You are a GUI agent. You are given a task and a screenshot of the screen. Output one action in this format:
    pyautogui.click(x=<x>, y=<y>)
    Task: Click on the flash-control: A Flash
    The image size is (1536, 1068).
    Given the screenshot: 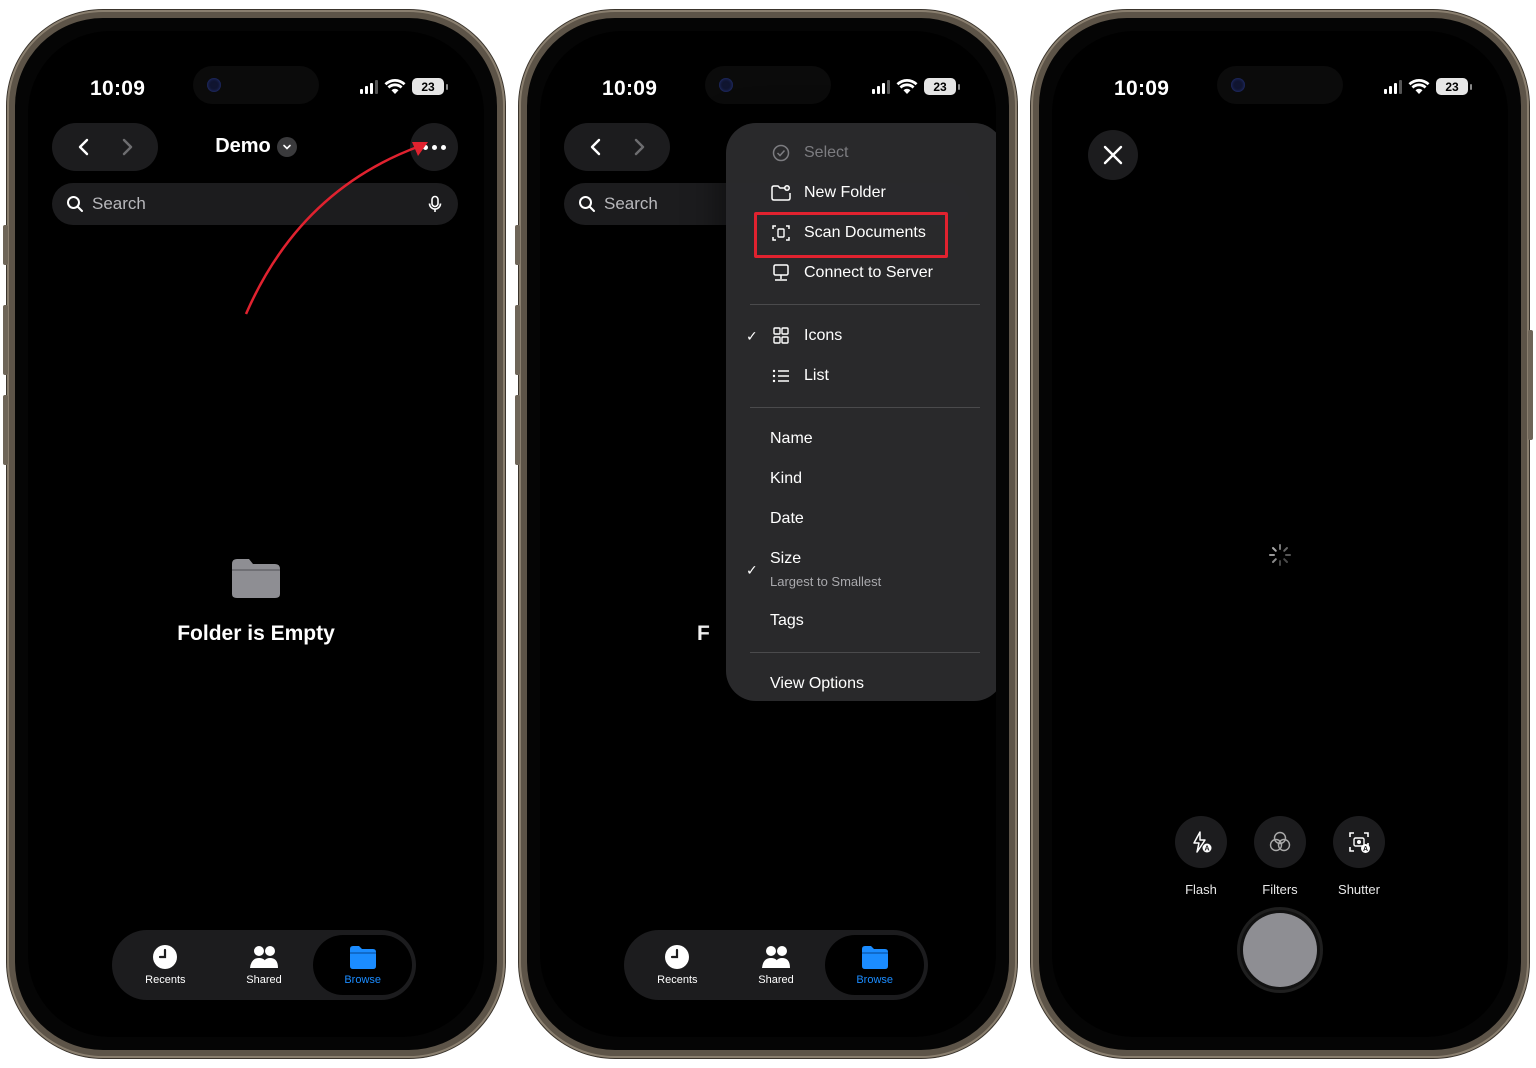 What is the action you would take?
    pyautogui.click(x=1201, y=856)
    